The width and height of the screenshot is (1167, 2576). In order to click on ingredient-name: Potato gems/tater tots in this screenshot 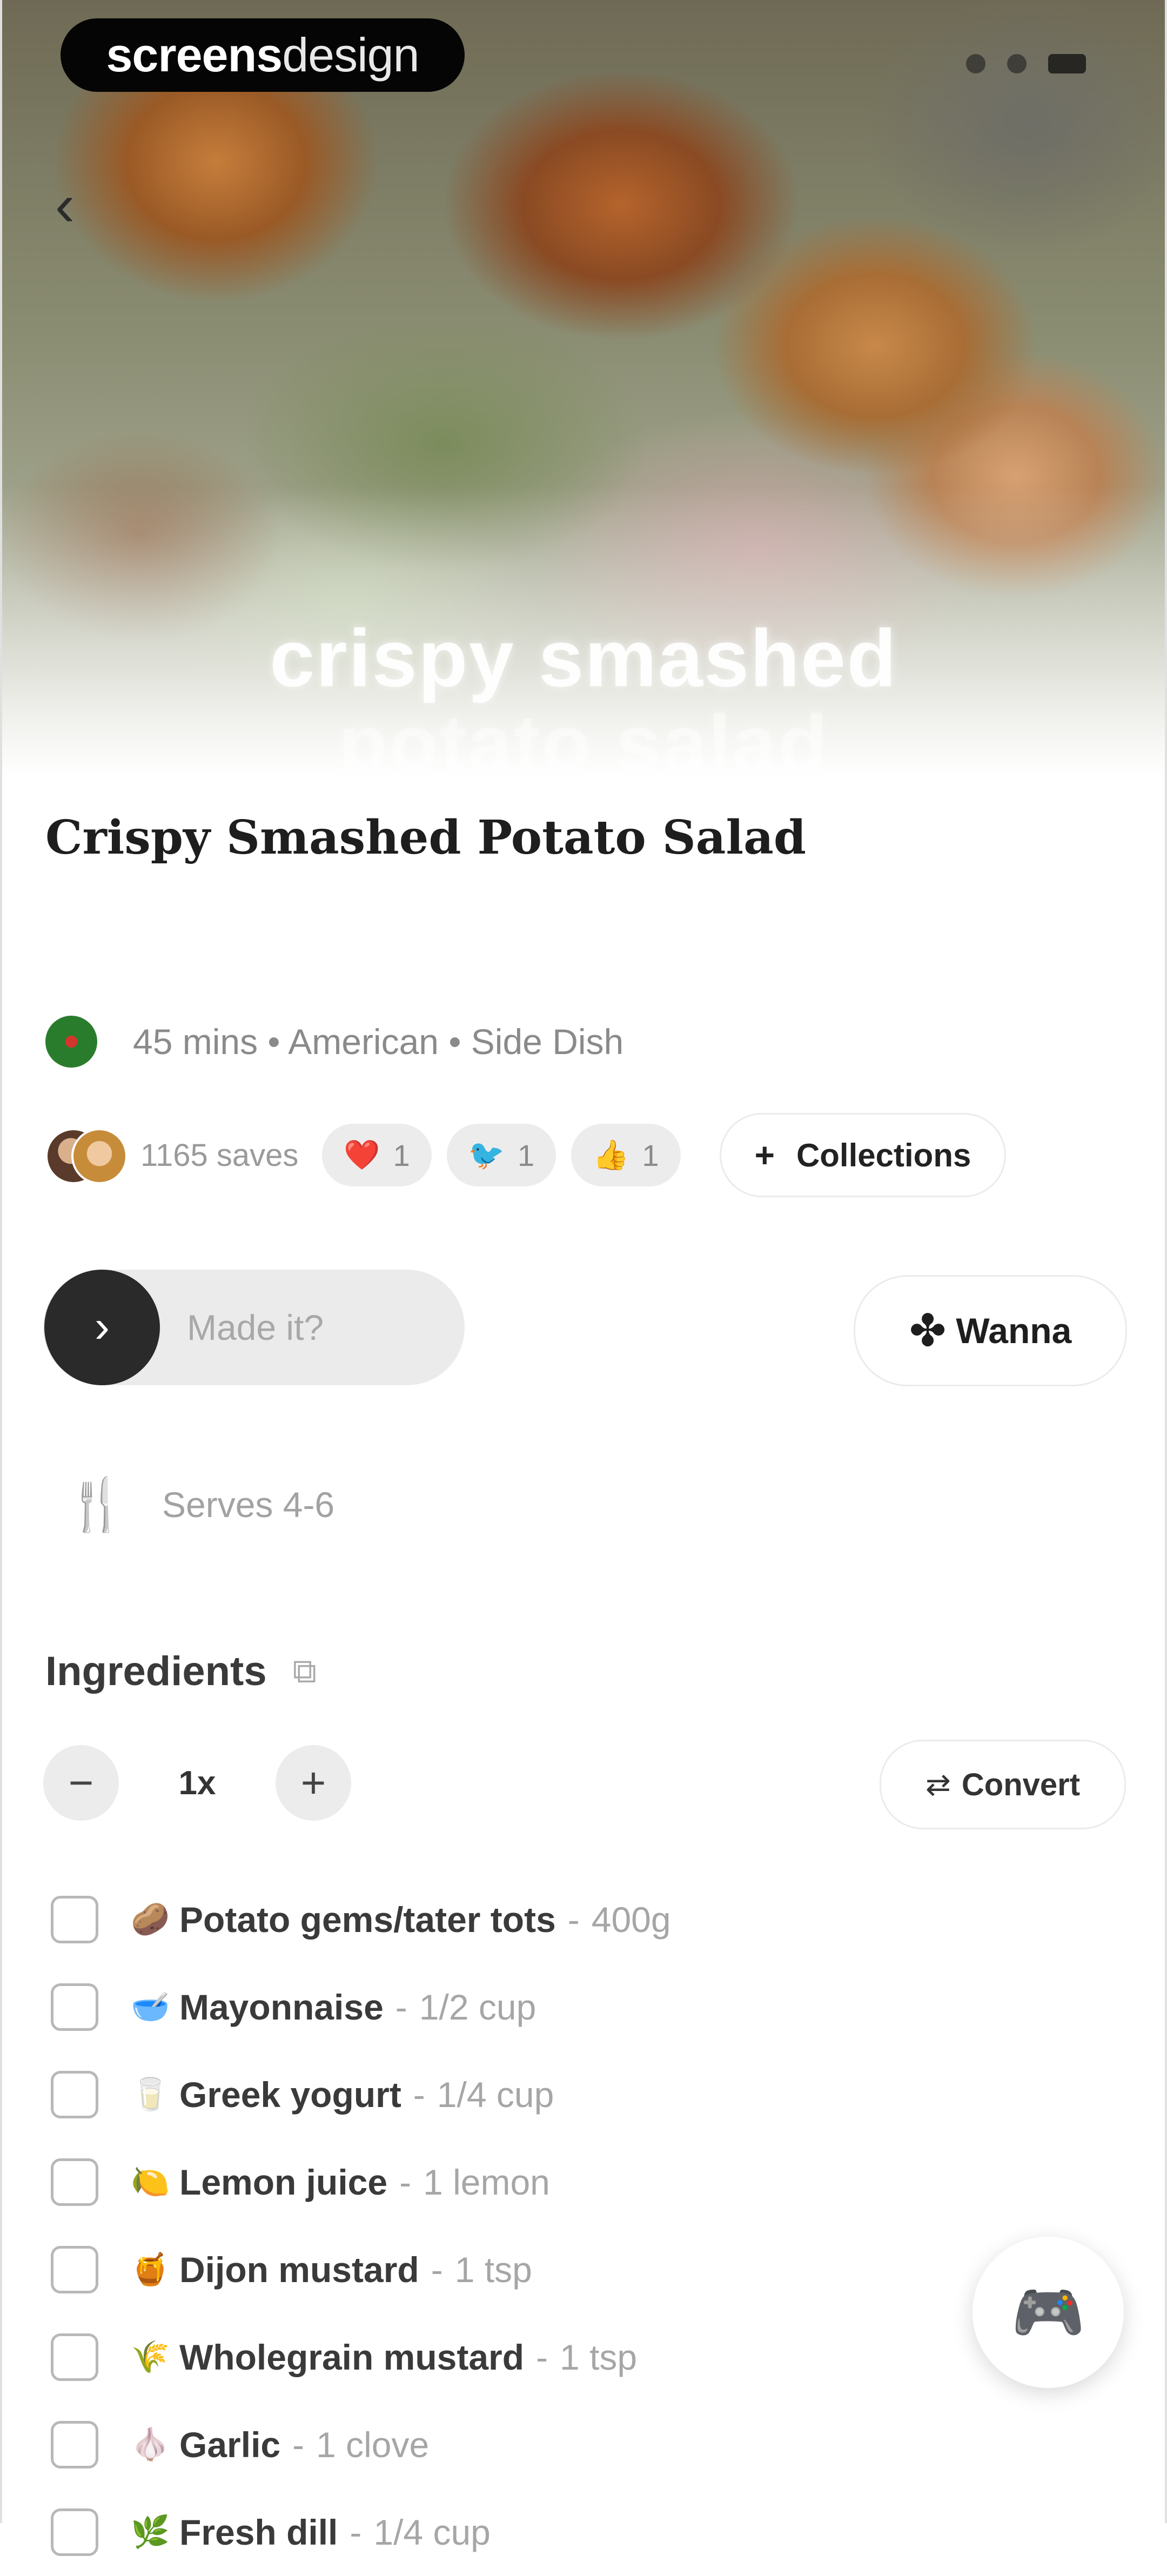, I will do `click(367, 1920)`.